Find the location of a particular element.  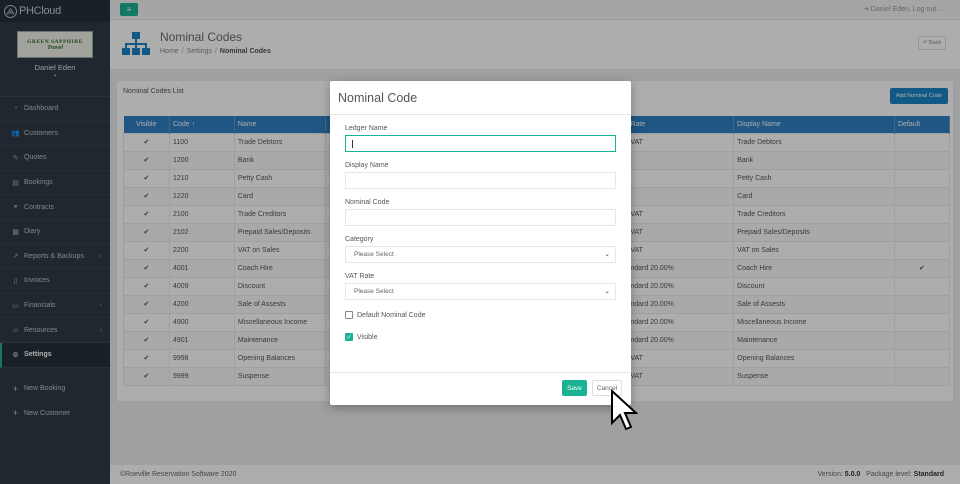

ledger-name-group: Ledger Name is located at coordinates (480, 138).